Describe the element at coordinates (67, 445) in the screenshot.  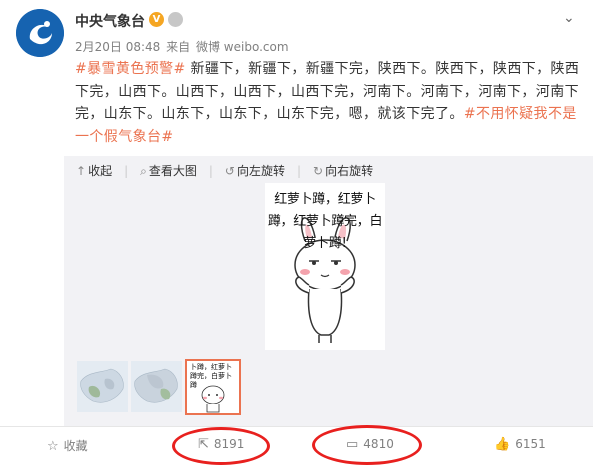
I see `favorite-button: ☆ 收藏` at that location.